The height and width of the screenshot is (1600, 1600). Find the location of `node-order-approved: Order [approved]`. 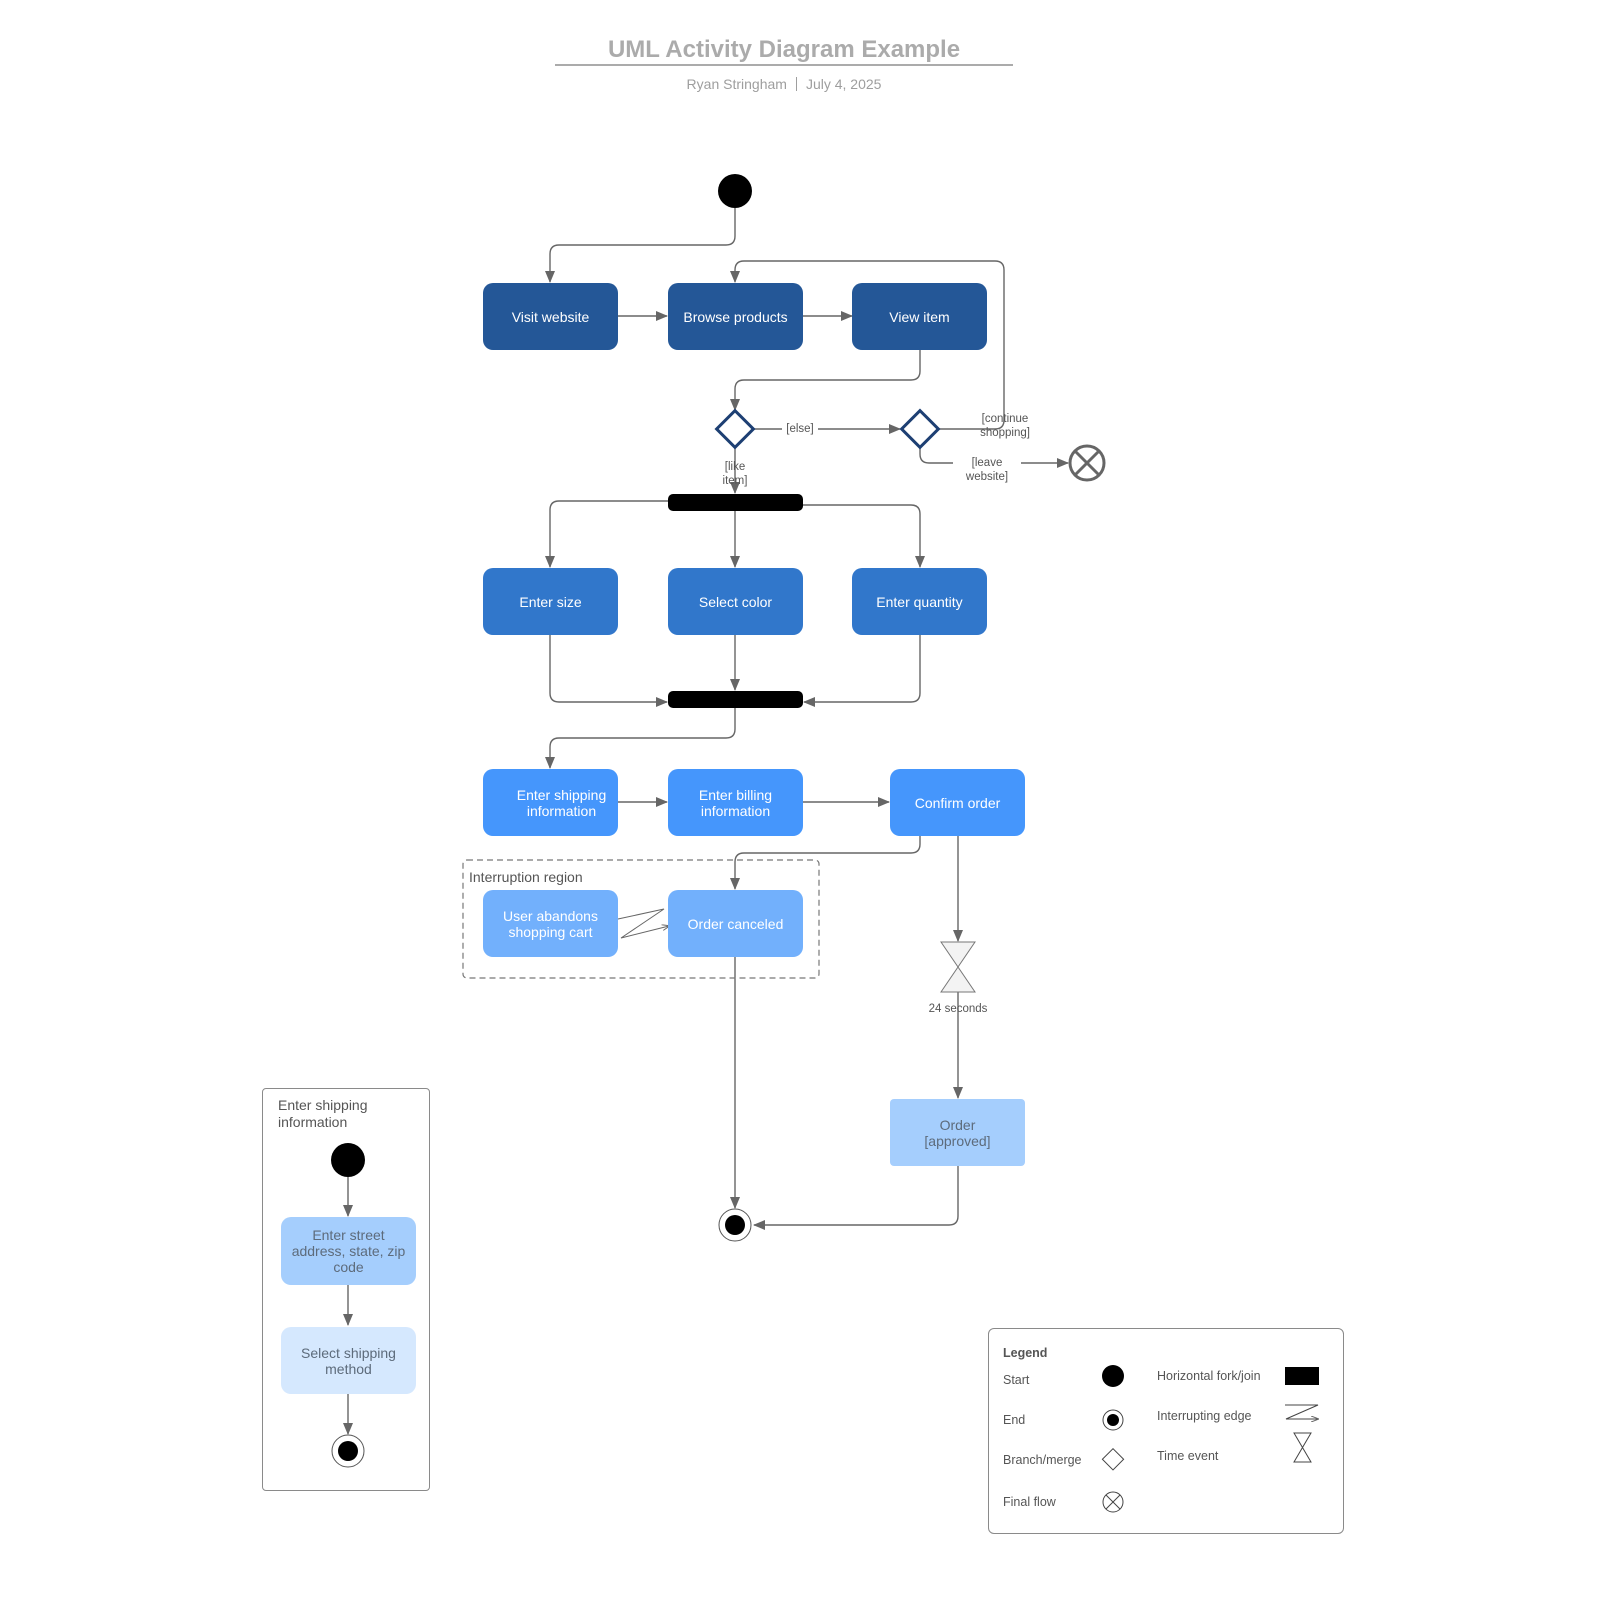

node-order-approved: Order [approved] is located at coordinates (957, 1132).